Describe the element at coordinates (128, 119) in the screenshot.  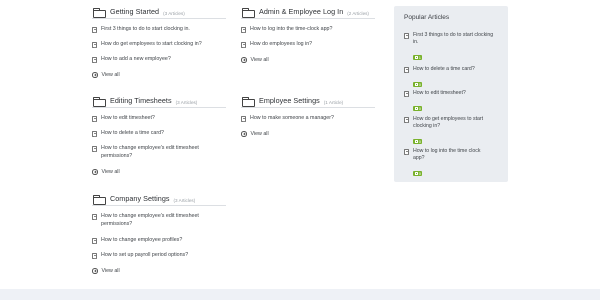
I see `article-title: How to edit timesheet?` at that location.